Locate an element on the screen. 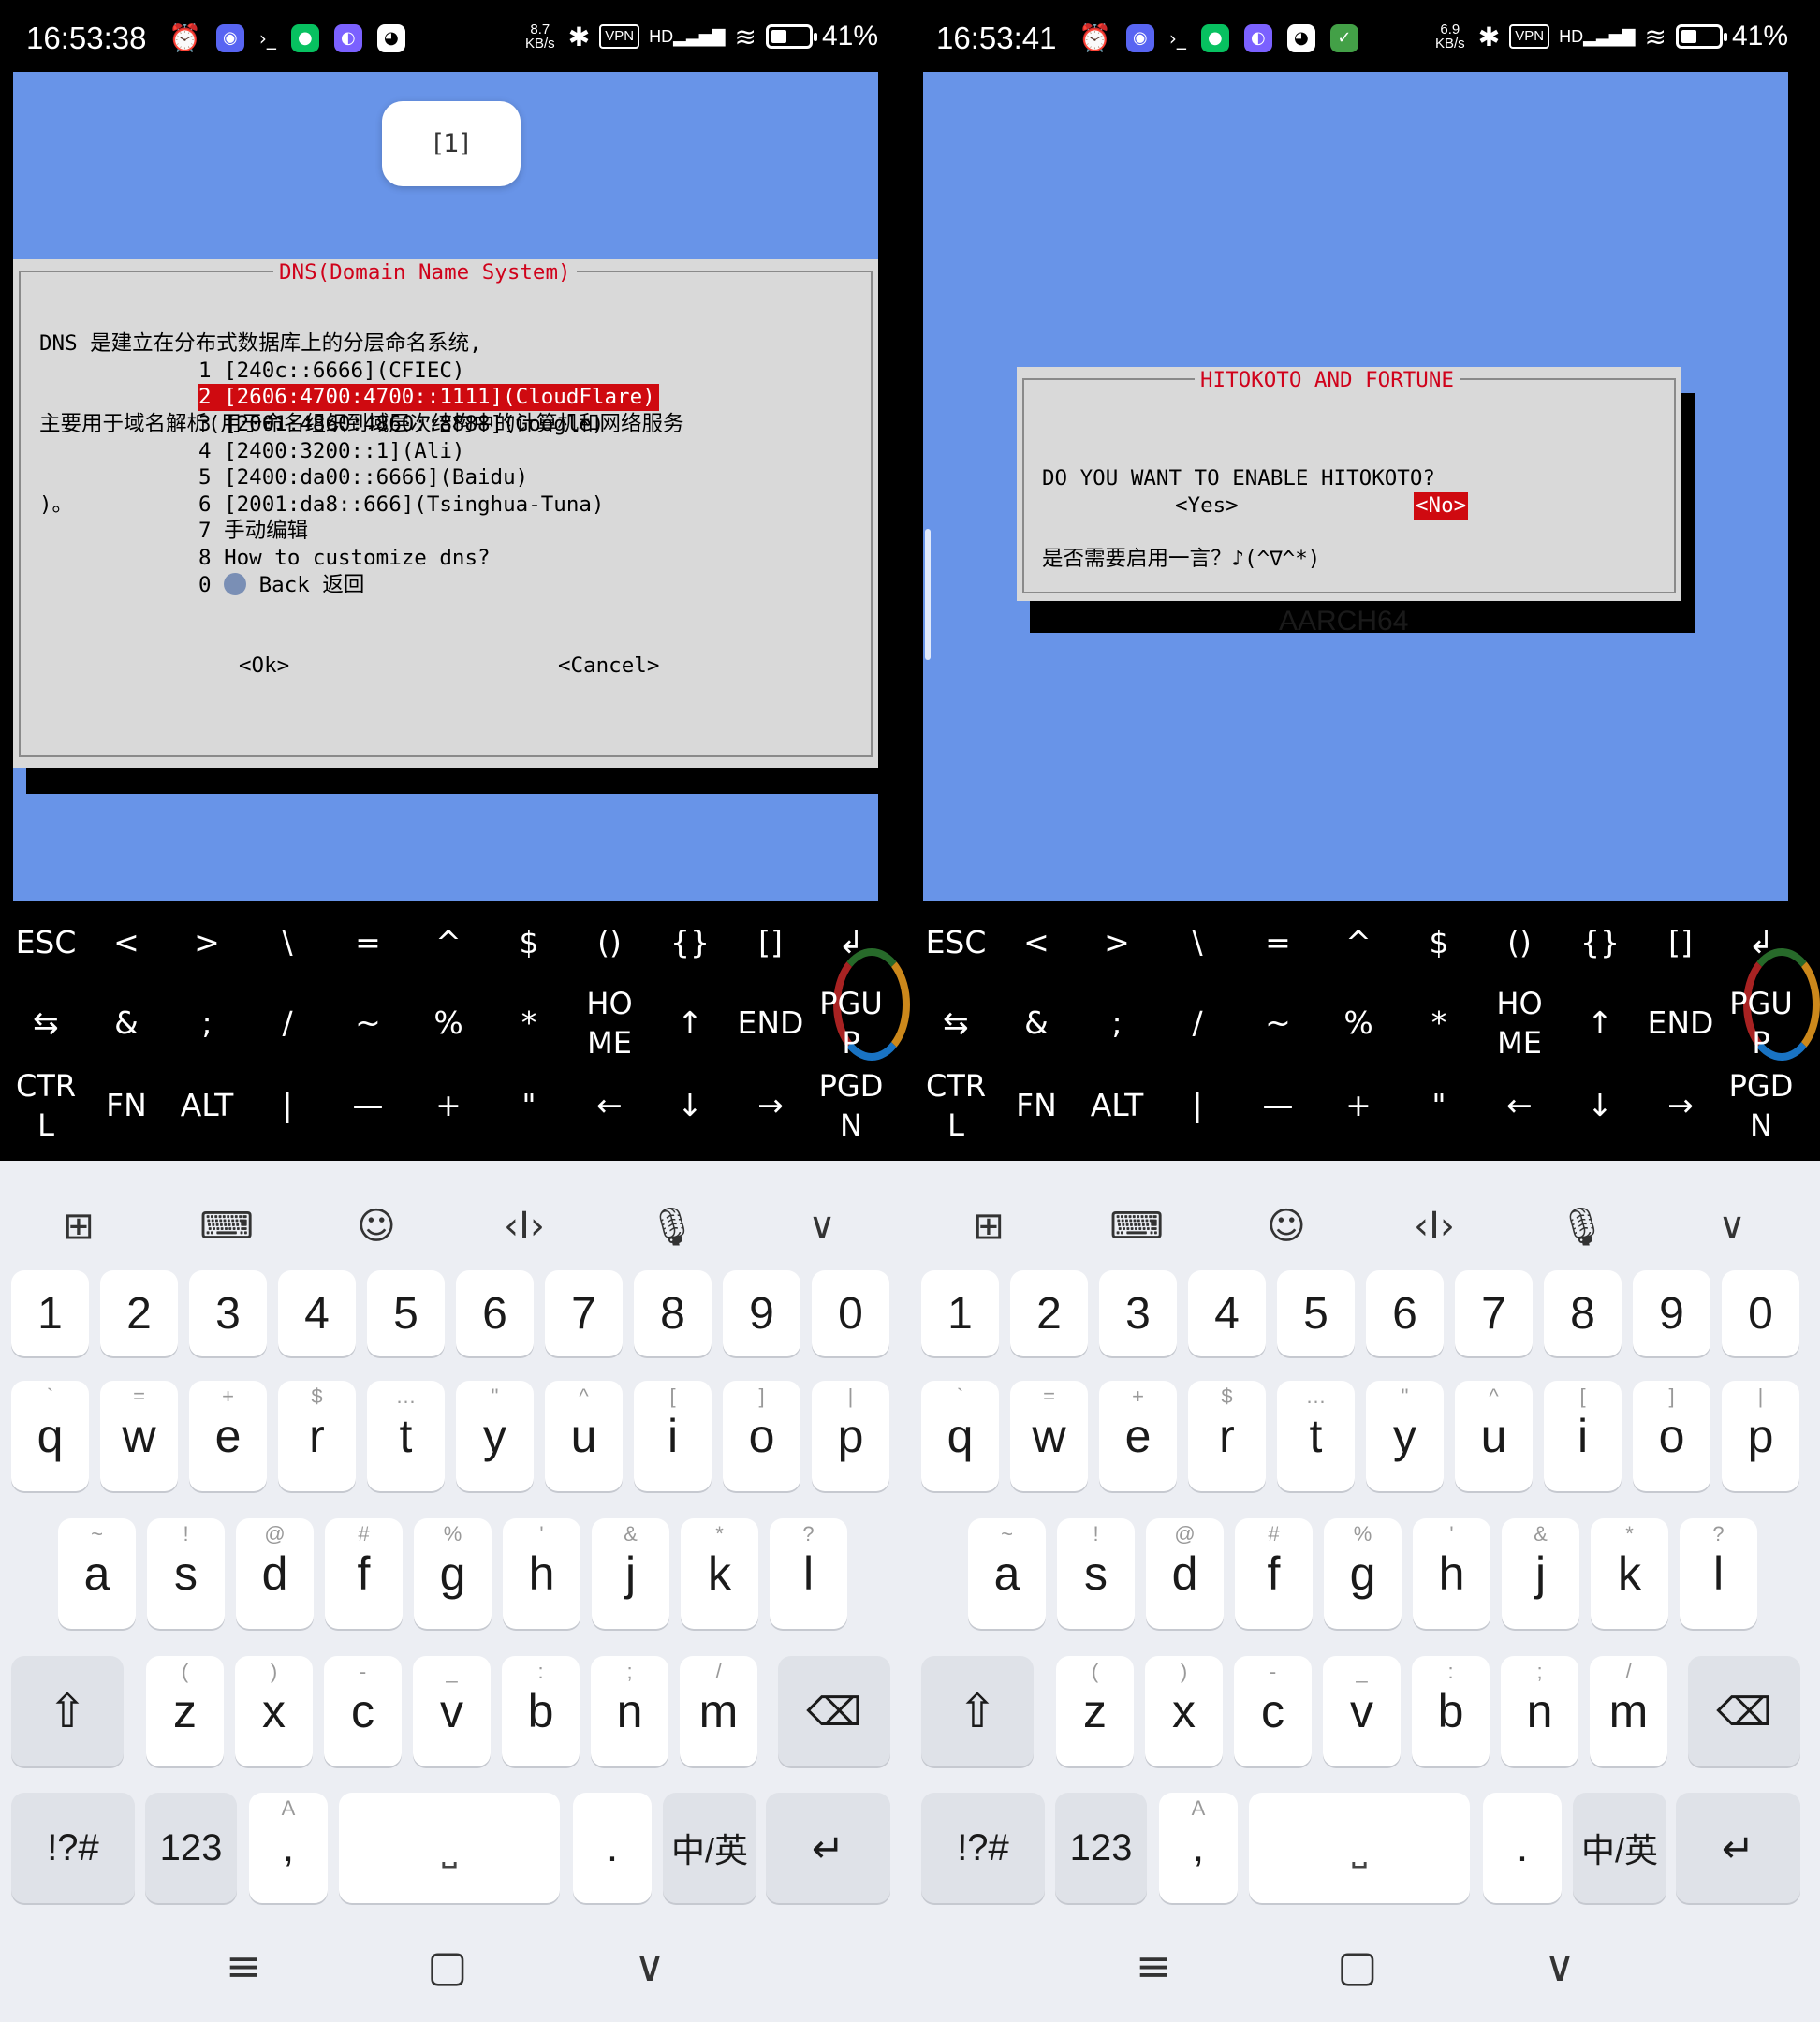  extra-key: ← is located at coordinates (1519, 1105).